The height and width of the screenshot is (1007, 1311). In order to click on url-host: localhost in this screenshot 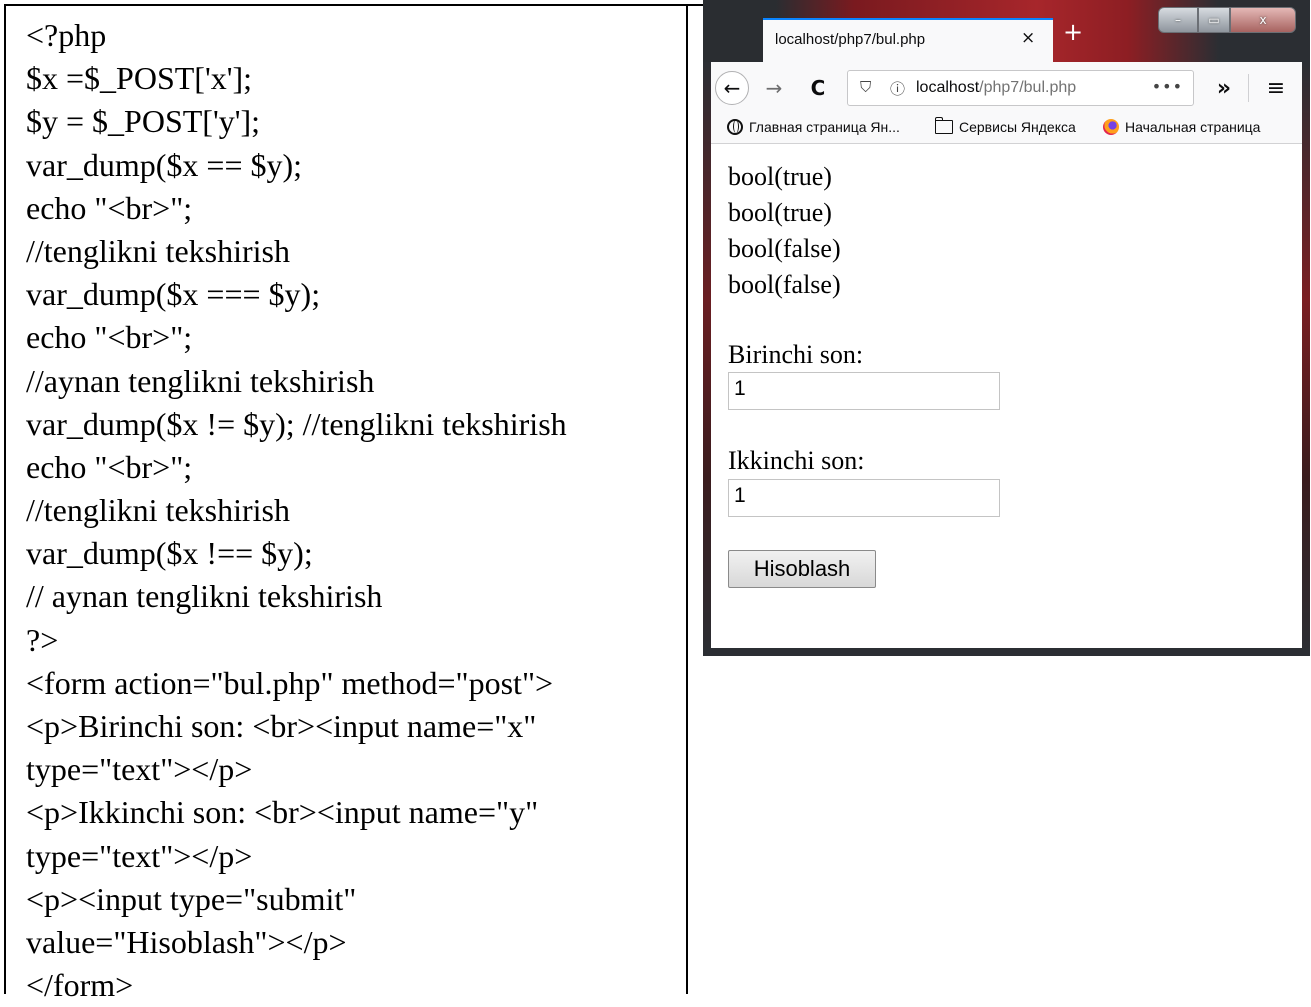, I will do `click(948, 87)`.